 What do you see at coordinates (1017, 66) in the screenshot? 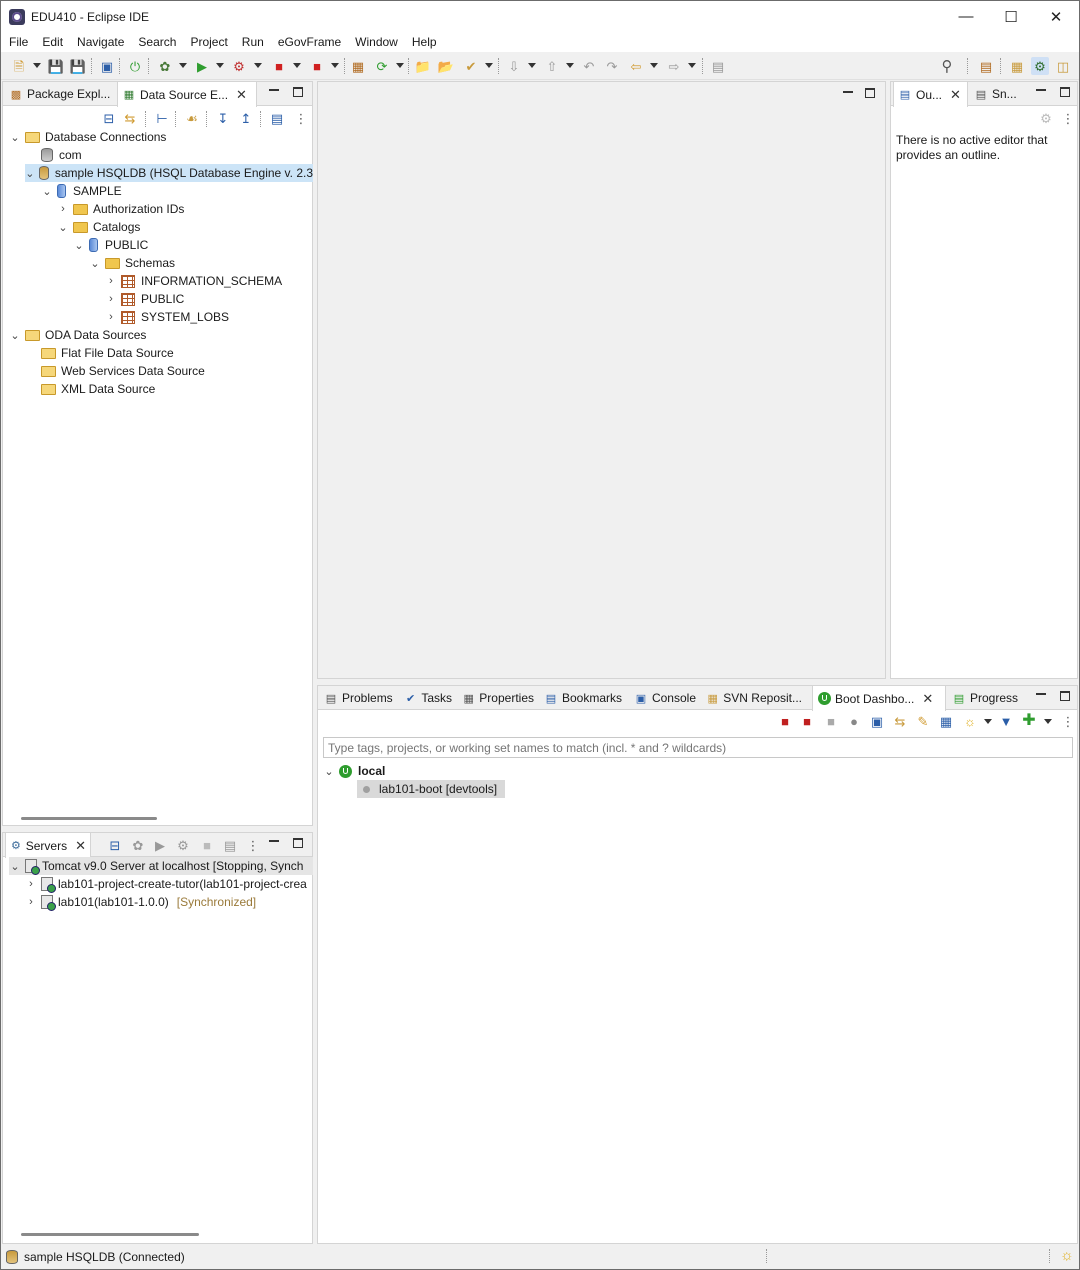
I see `java-perspective-icon: ▦` at bounding box center [1017, 66].